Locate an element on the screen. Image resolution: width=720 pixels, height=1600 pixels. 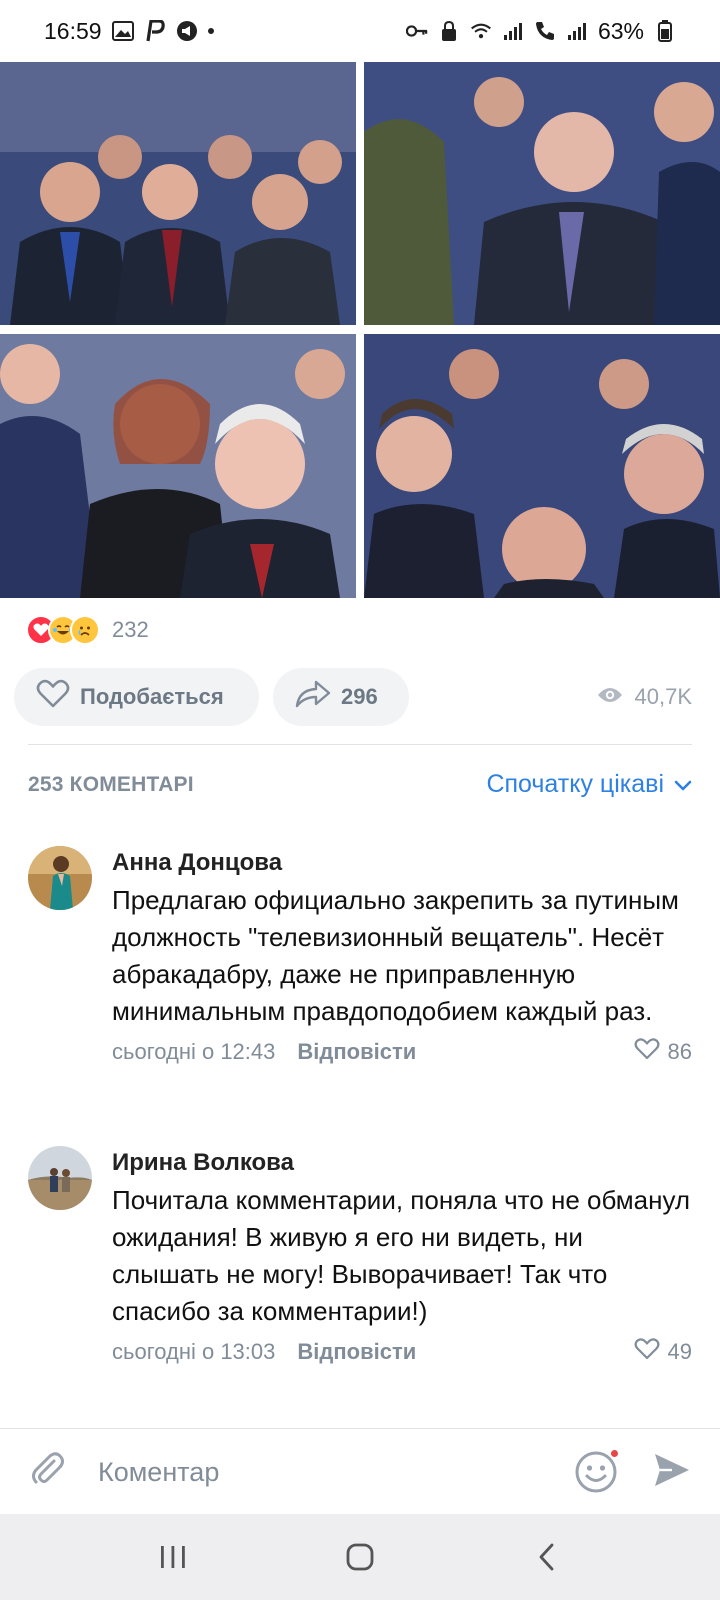
comment-meta: сьогодні о 13:03 Відповісти 49 is located at coordinates (402, 1352).